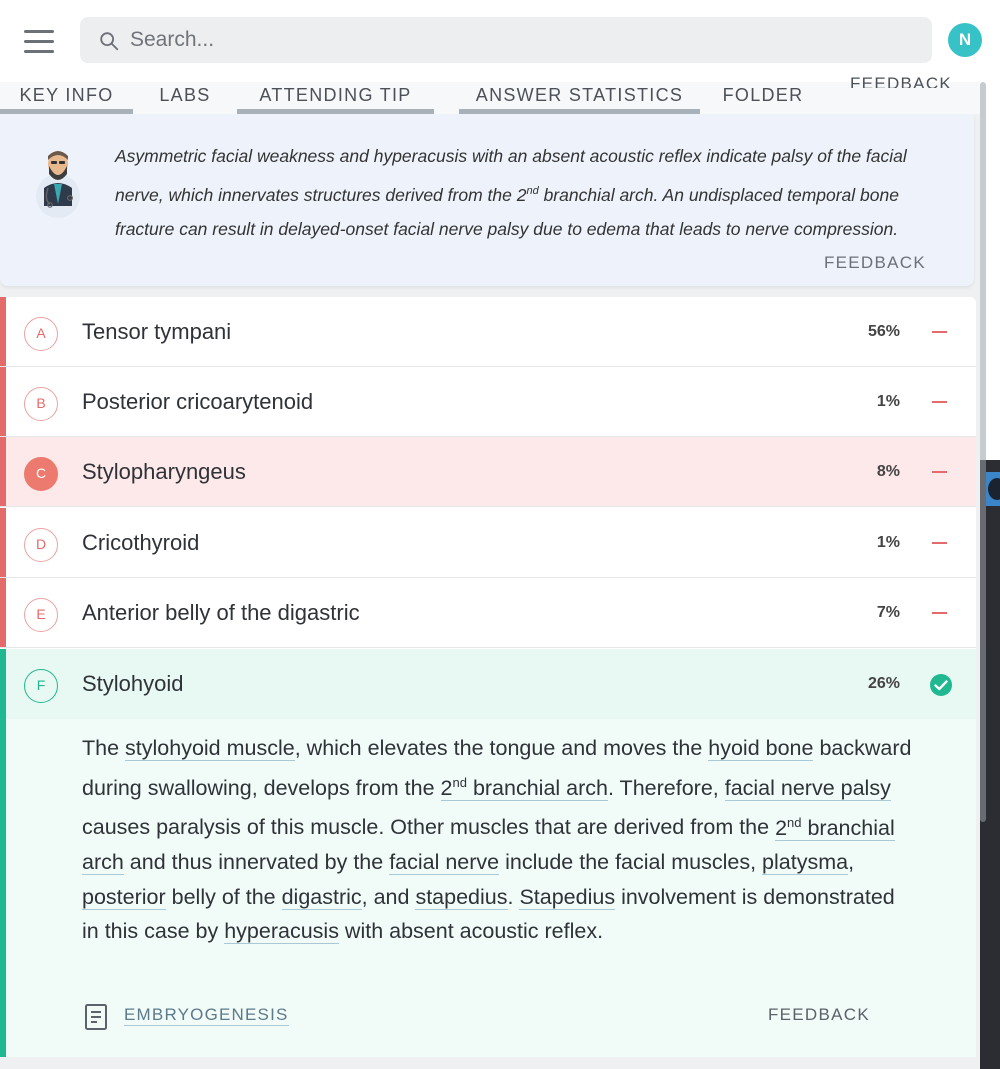 This screenshot has height=1069, width=1000. I want to click on link-platysma: platysma, so click(805, 863).